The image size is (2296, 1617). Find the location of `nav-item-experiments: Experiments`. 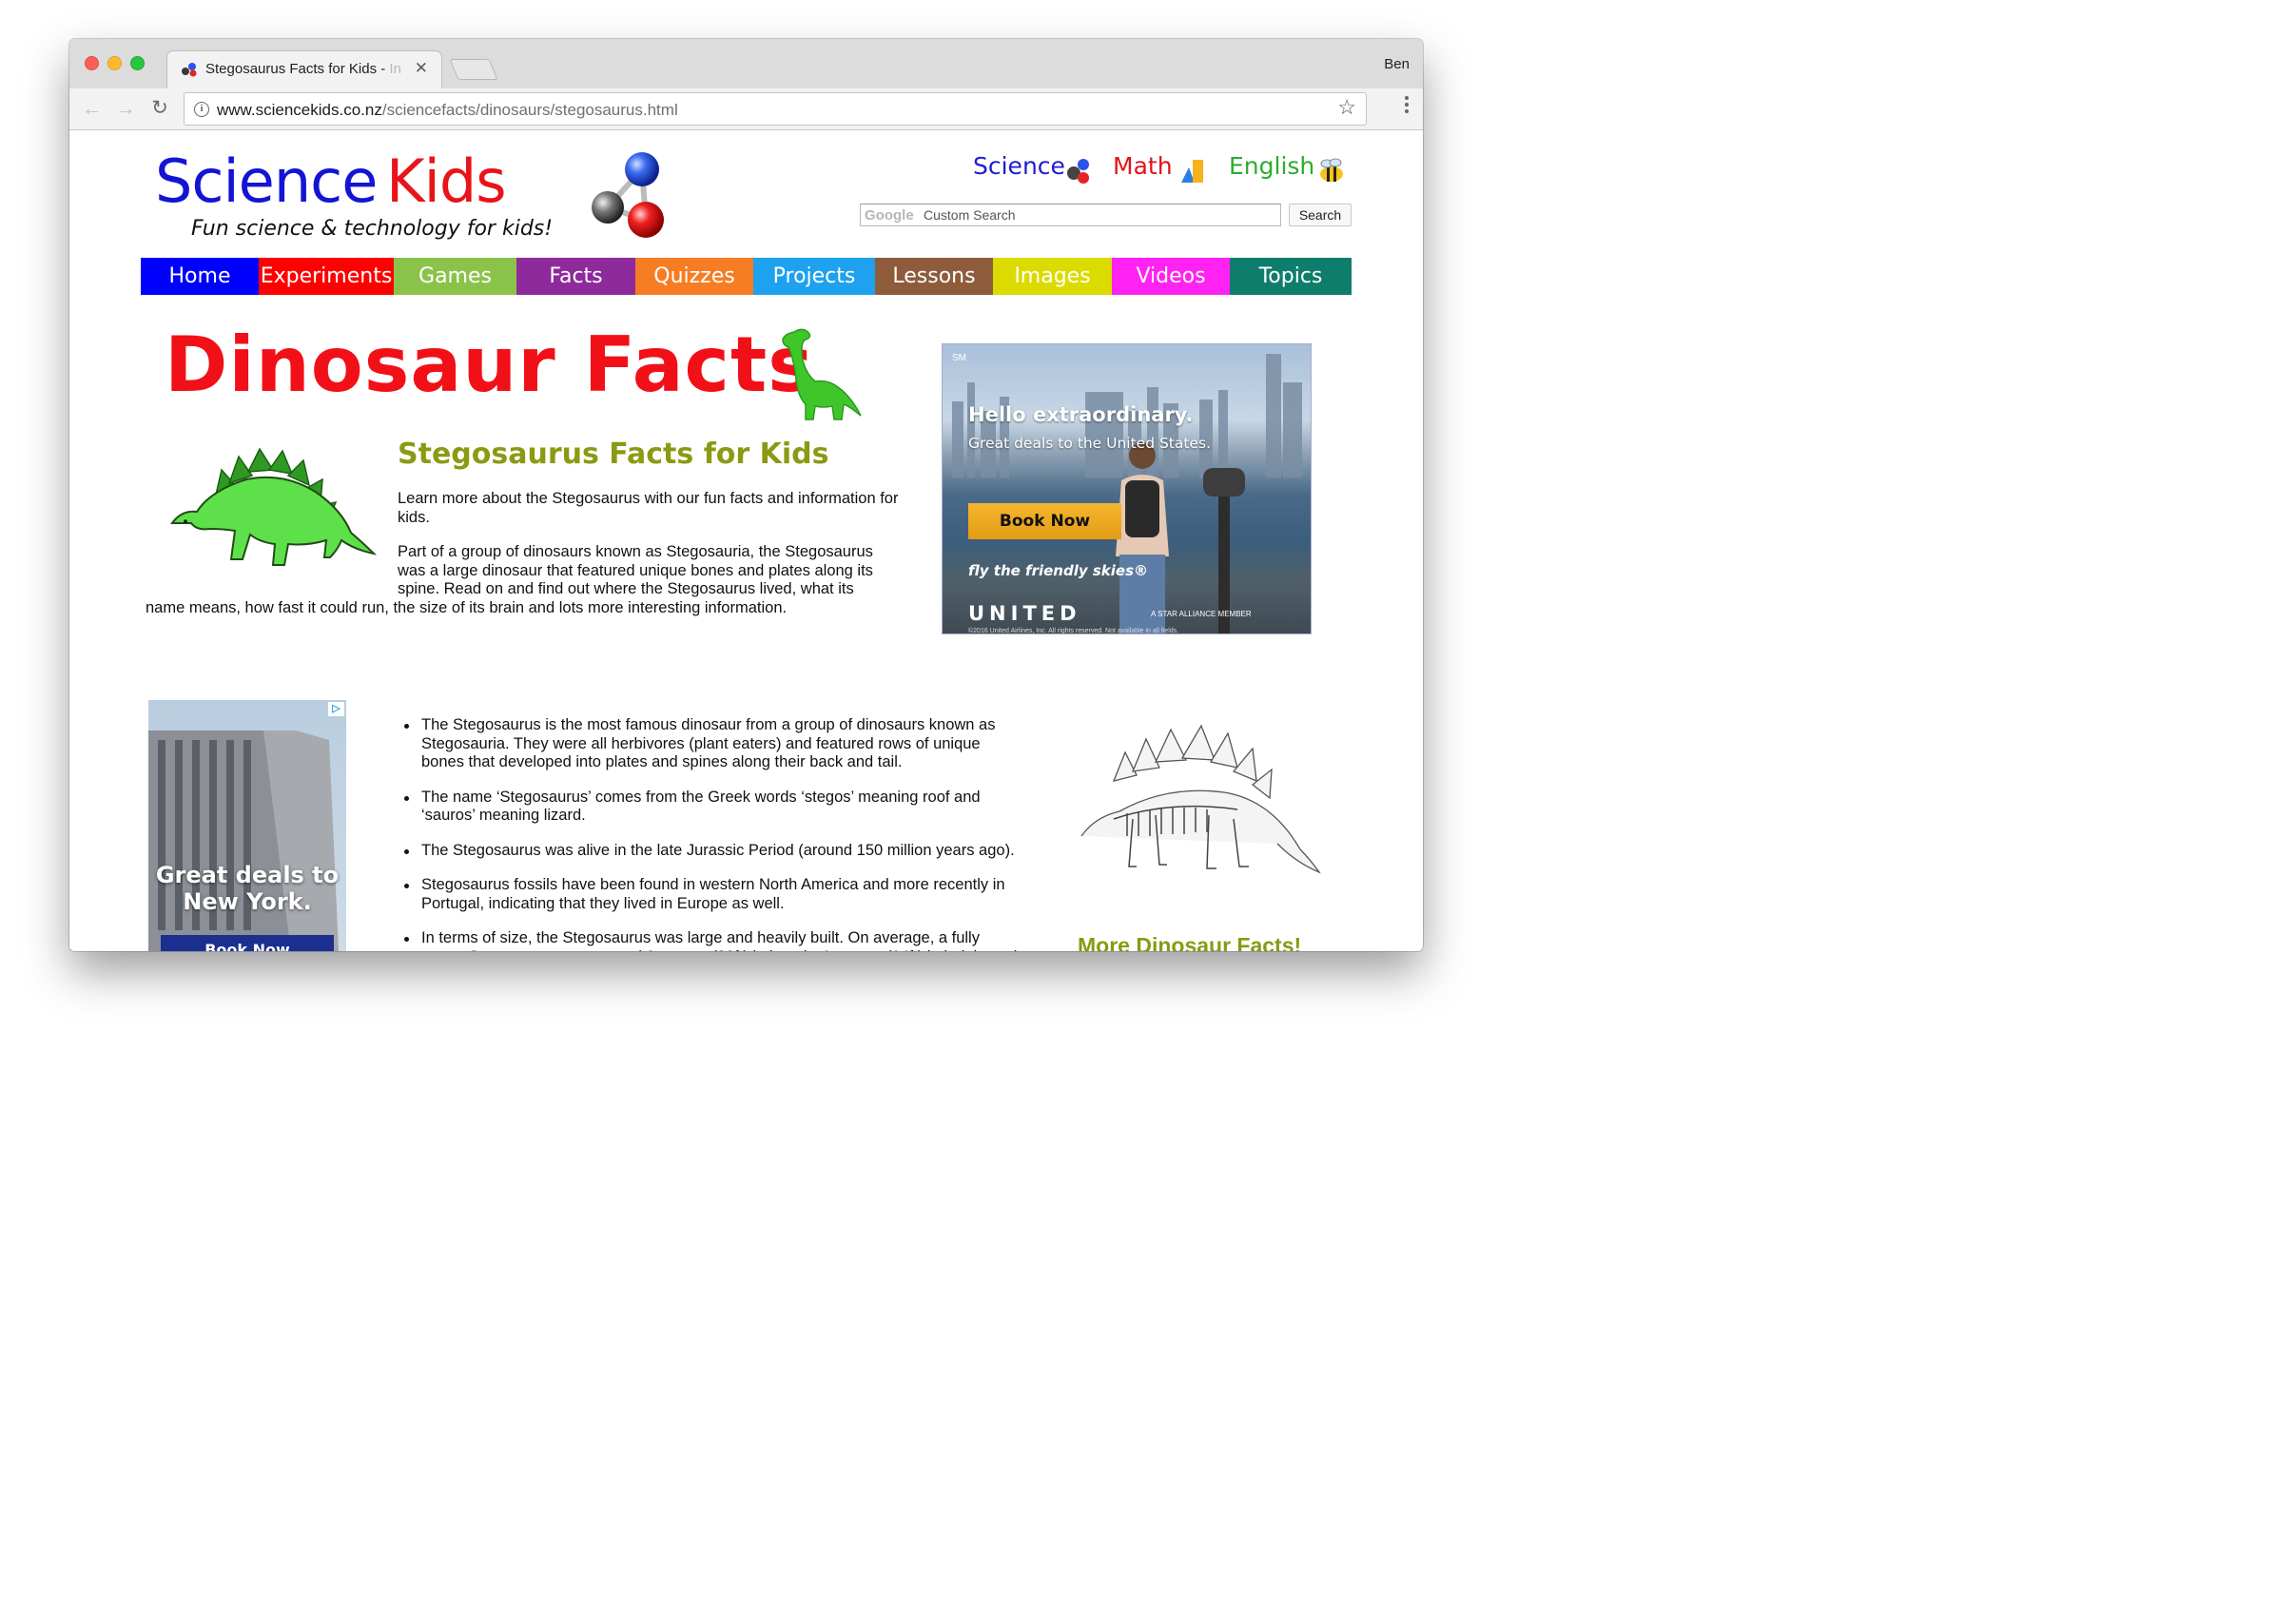

nav-item-experiments: Experiments is located at coordinates (326, 276).